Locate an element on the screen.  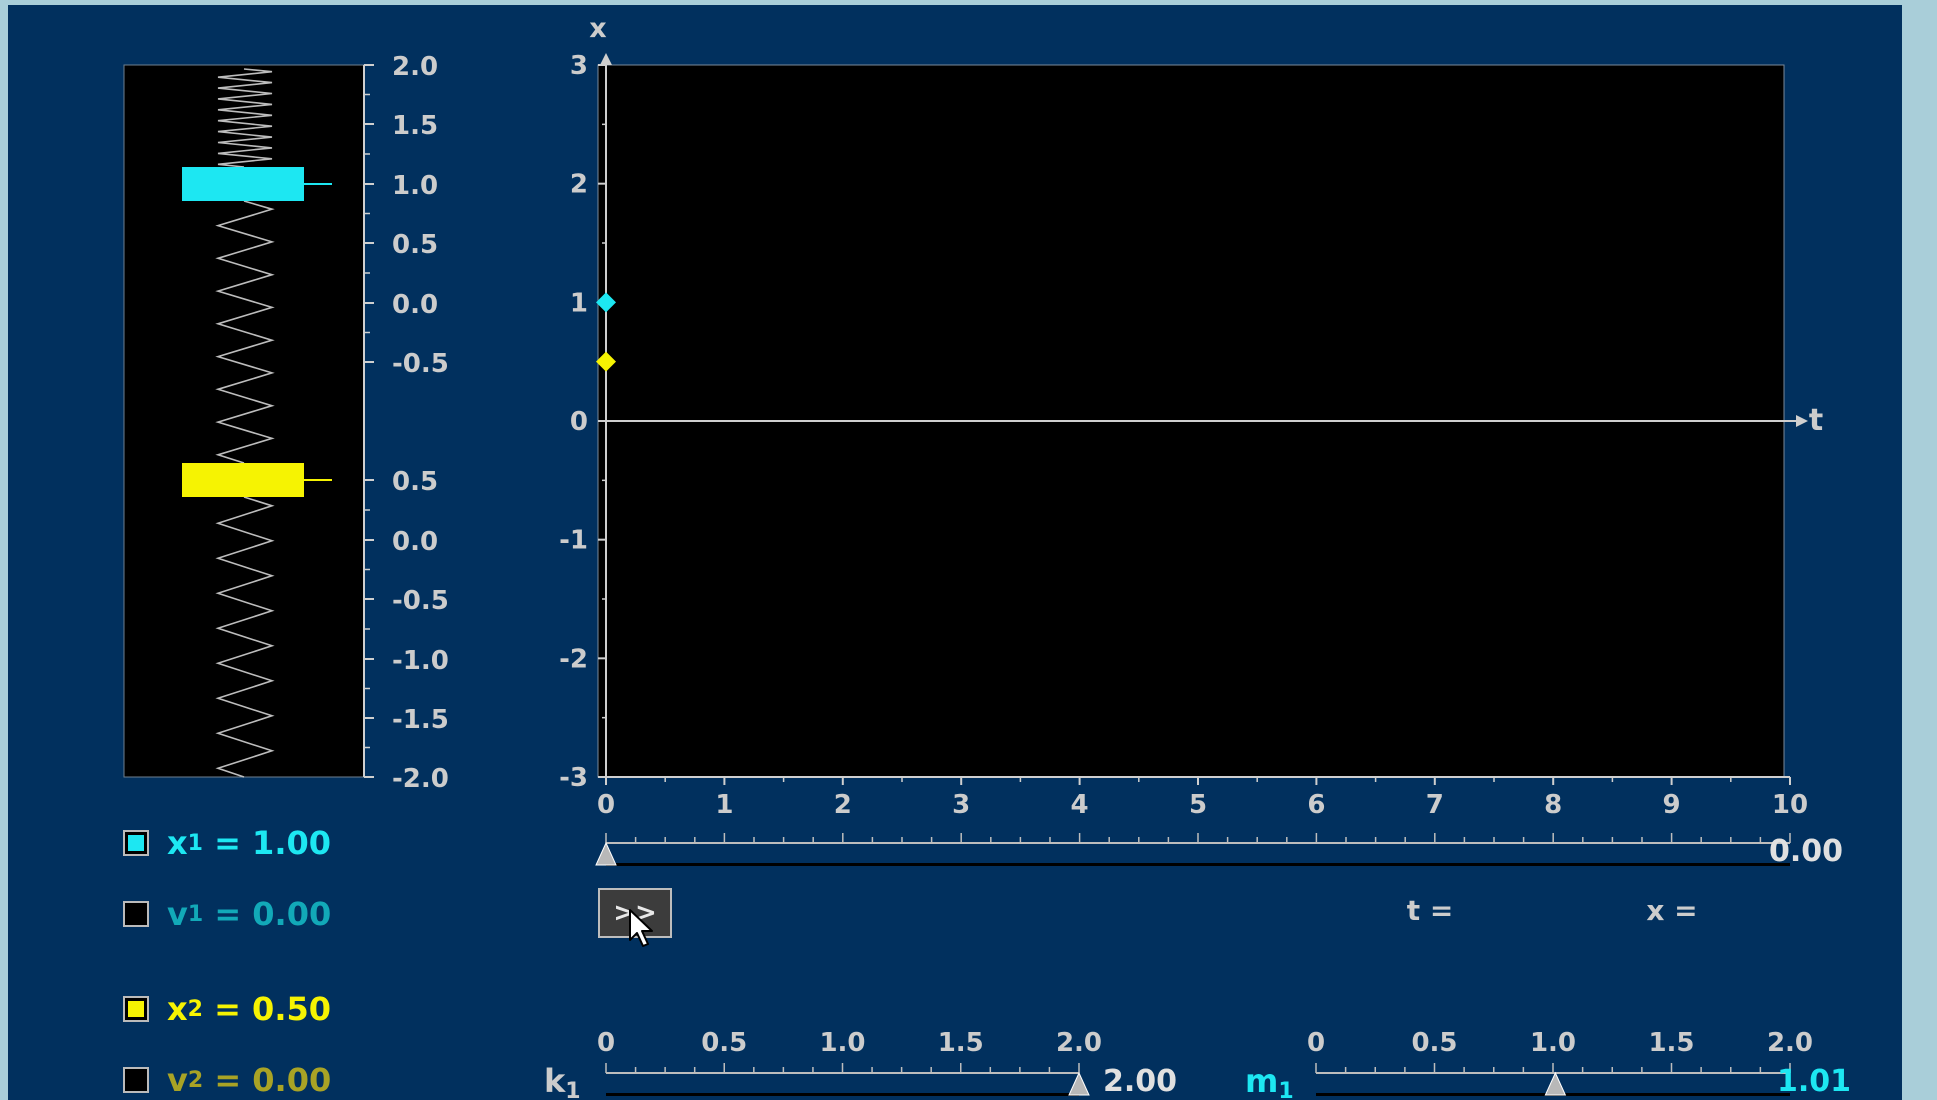
spring-axis-tick-label-upper: 1.5 is located at coordinates (415, 126).